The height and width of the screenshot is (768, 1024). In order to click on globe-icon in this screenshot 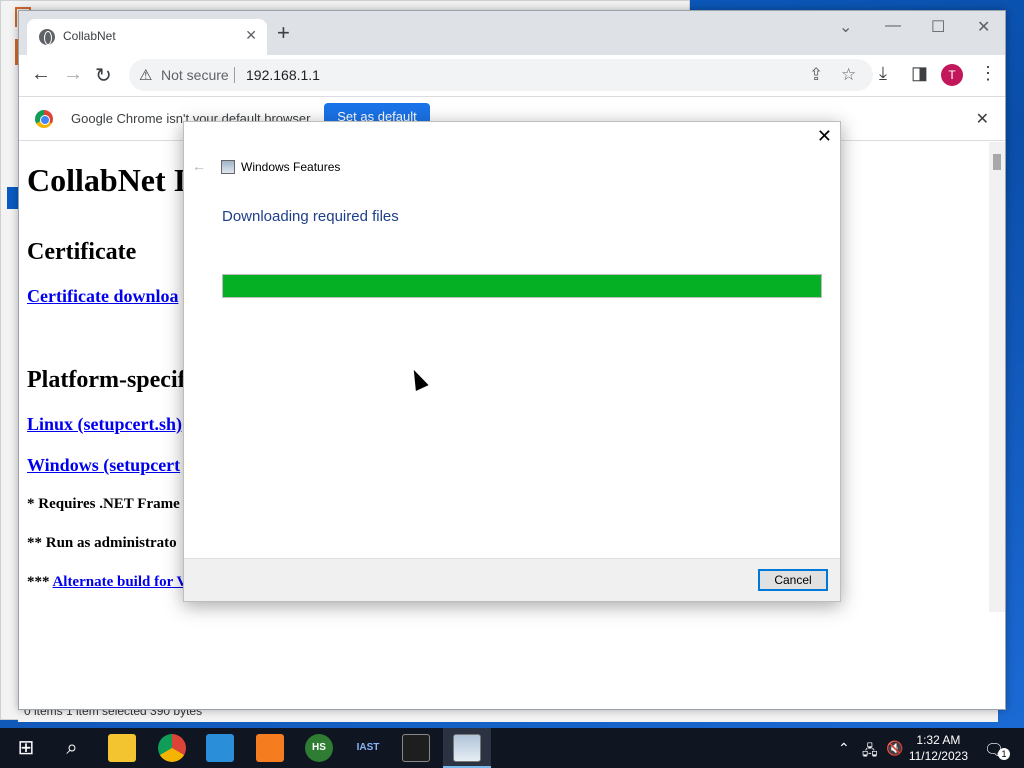, I will do `click(47, 37)`.